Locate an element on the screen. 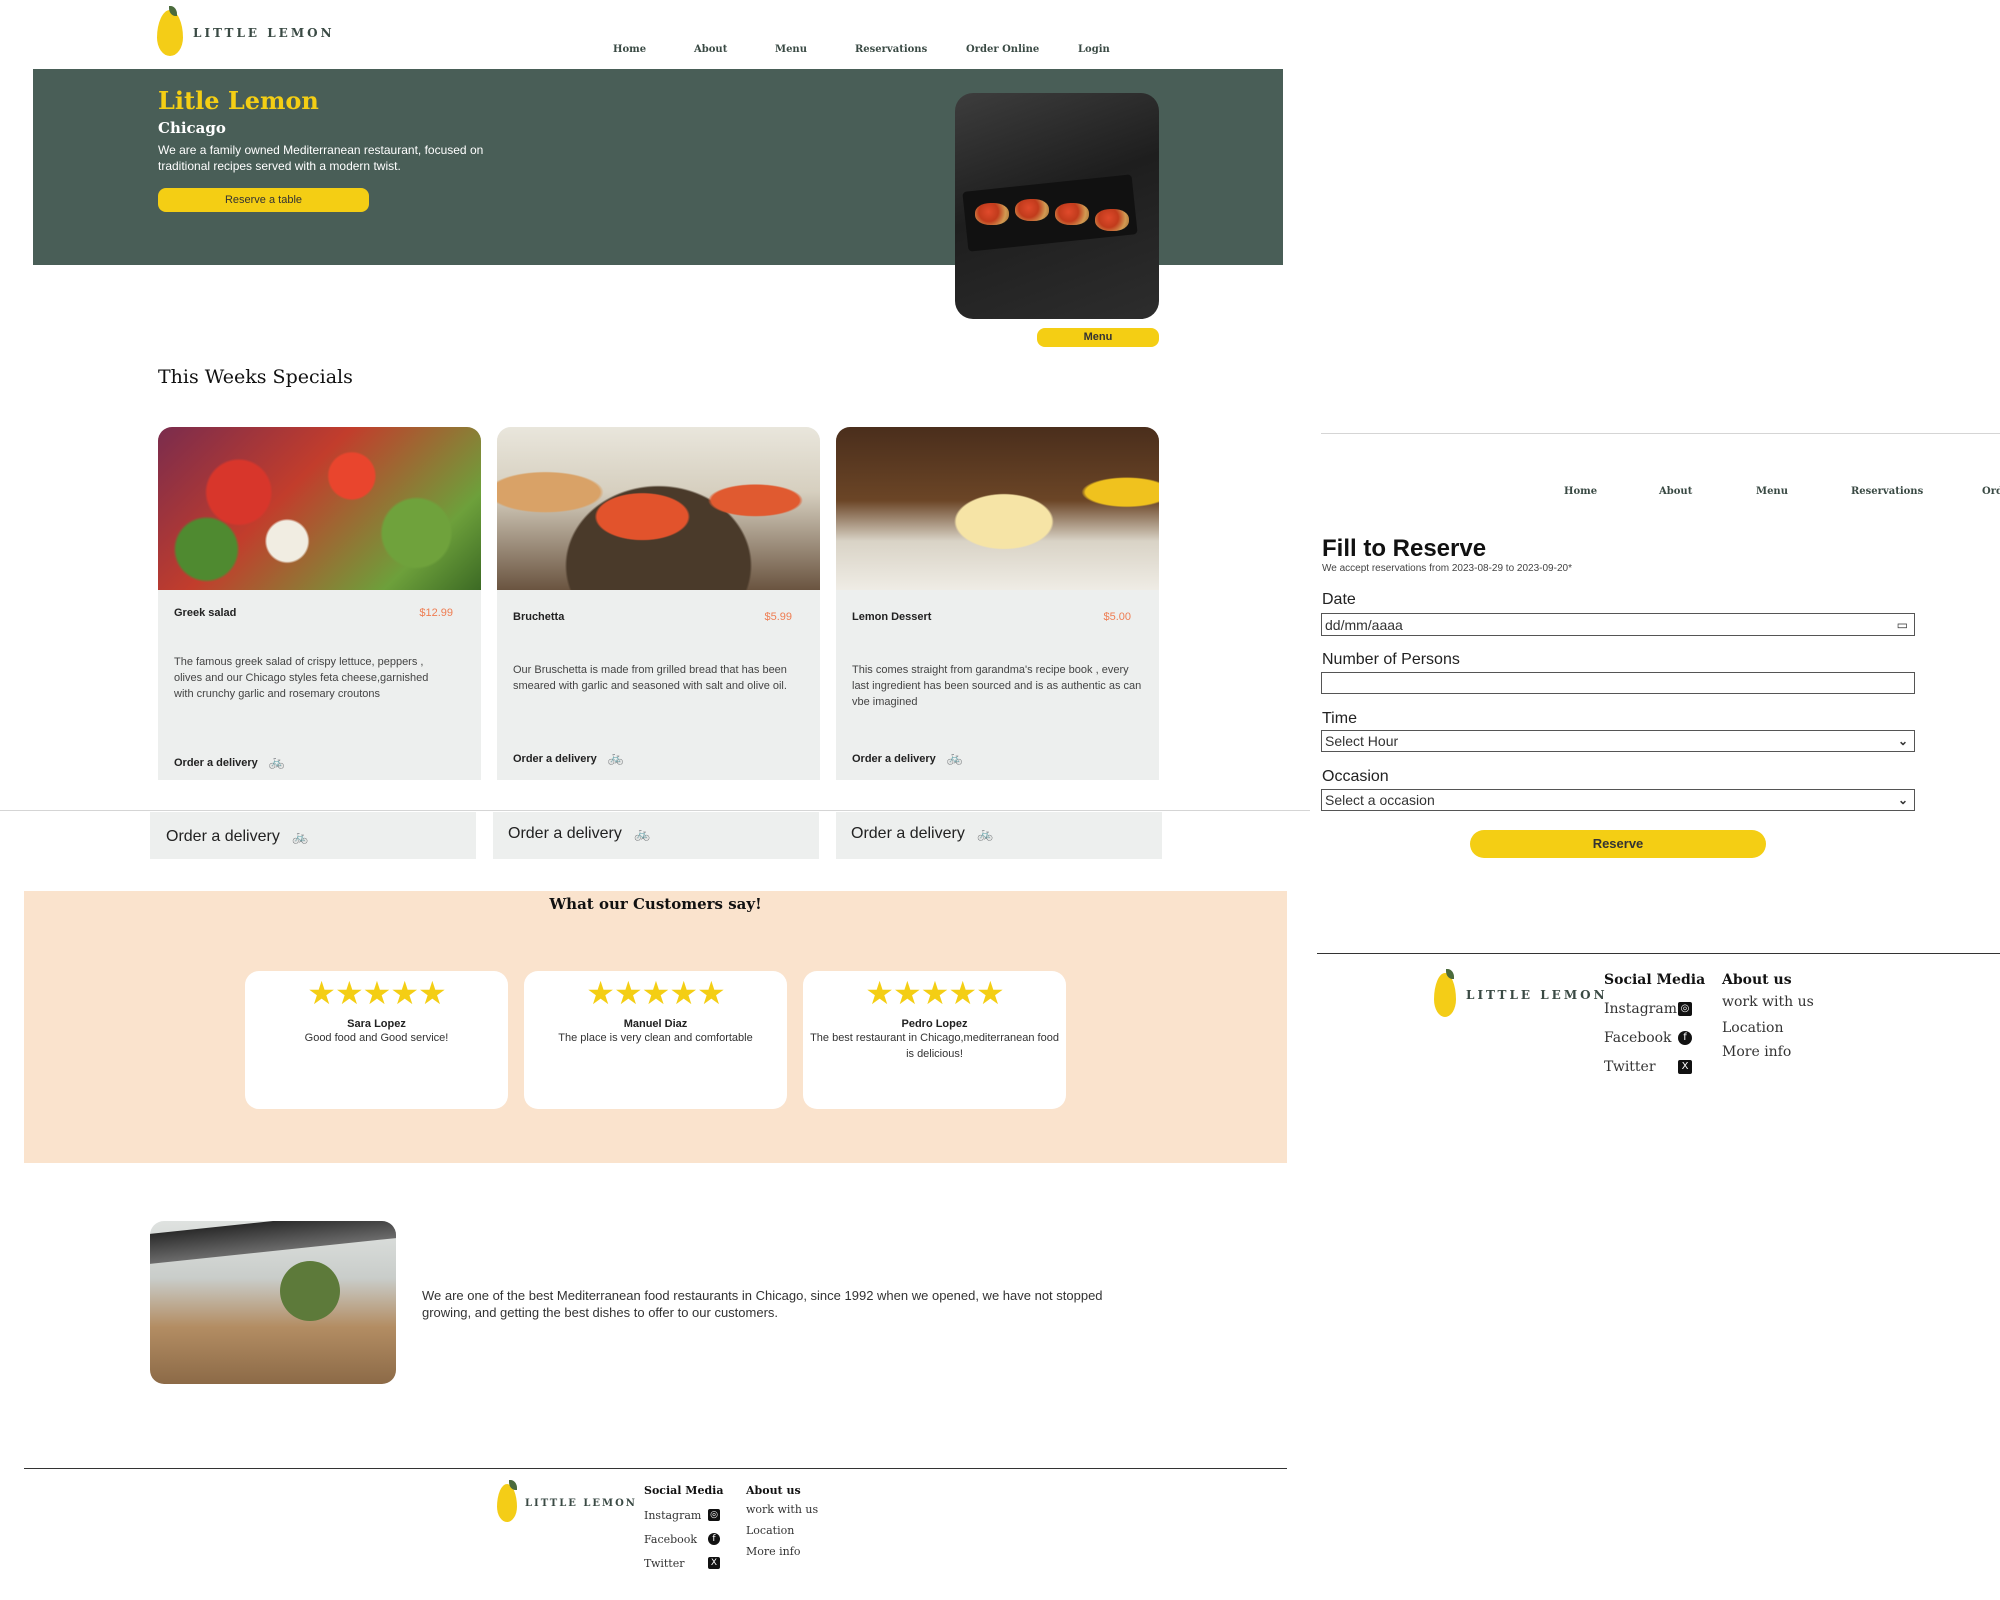 The image size is (2000, 1600). card-title: Greek salad is located at coordinates (205, 613).